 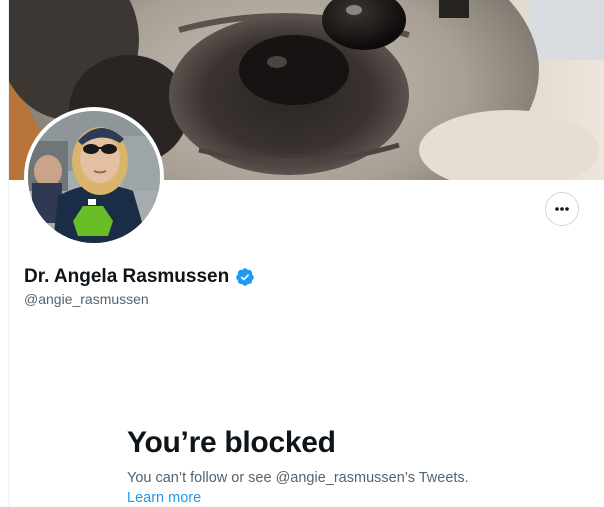 I want to click on more-horizontal-icon, so click(x=562, y=209).